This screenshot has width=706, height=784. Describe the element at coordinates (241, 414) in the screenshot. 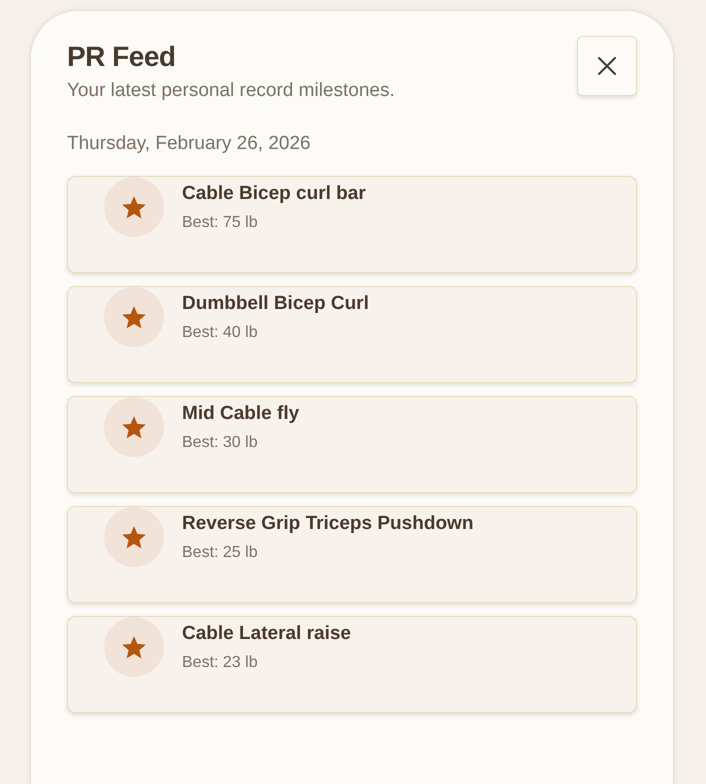

I see `exercise-name: Mid Cable fly` at that location.